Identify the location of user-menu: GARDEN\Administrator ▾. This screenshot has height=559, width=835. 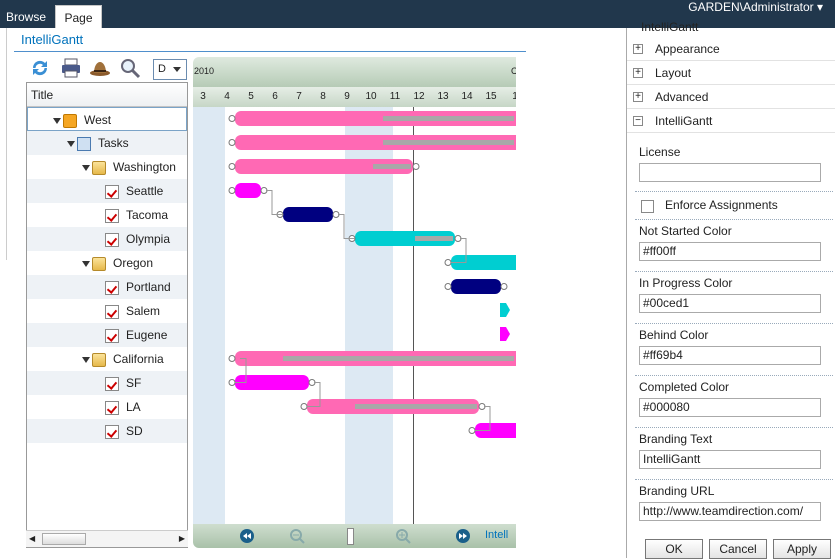
(755, 7).